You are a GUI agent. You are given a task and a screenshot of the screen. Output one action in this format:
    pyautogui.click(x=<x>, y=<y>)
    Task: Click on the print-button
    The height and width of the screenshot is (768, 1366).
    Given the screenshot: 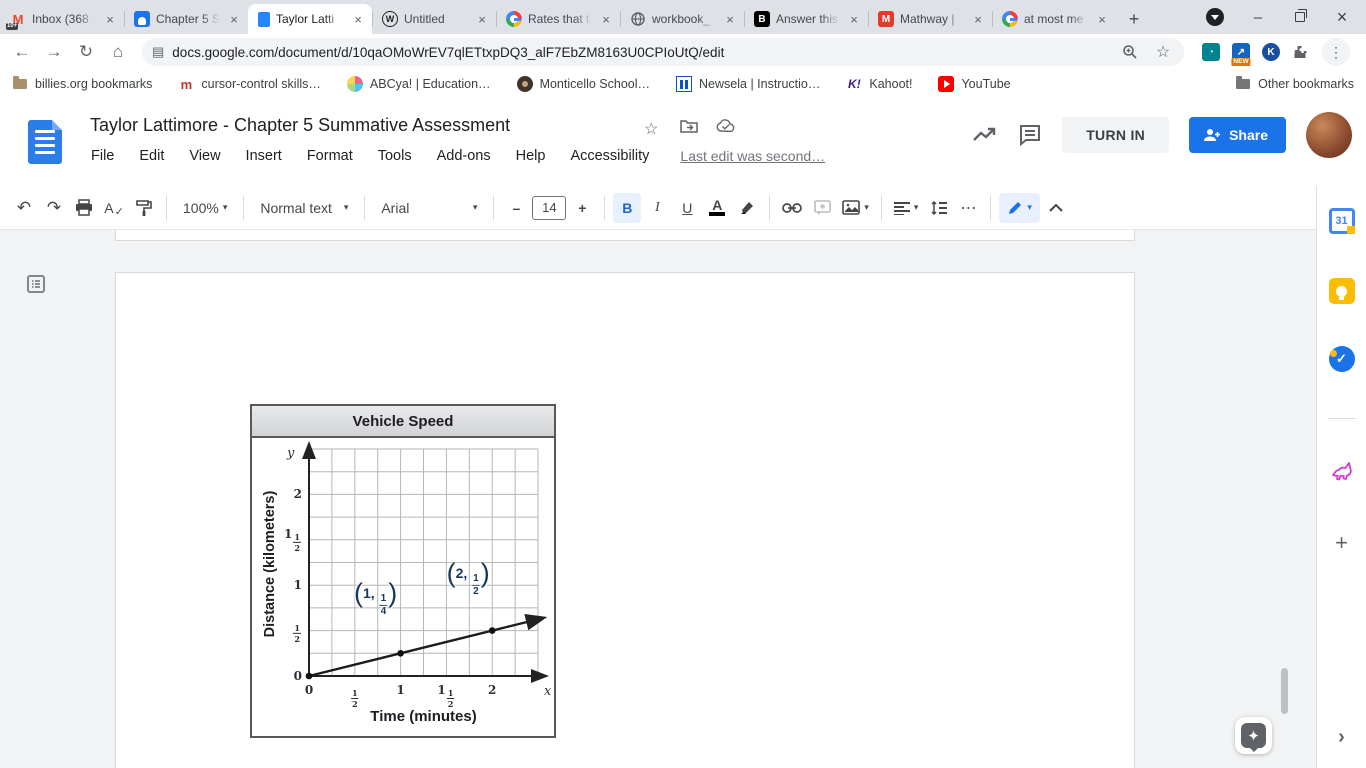 What is the action you would take?
    pyautogui.click(x=84, y=208)
    